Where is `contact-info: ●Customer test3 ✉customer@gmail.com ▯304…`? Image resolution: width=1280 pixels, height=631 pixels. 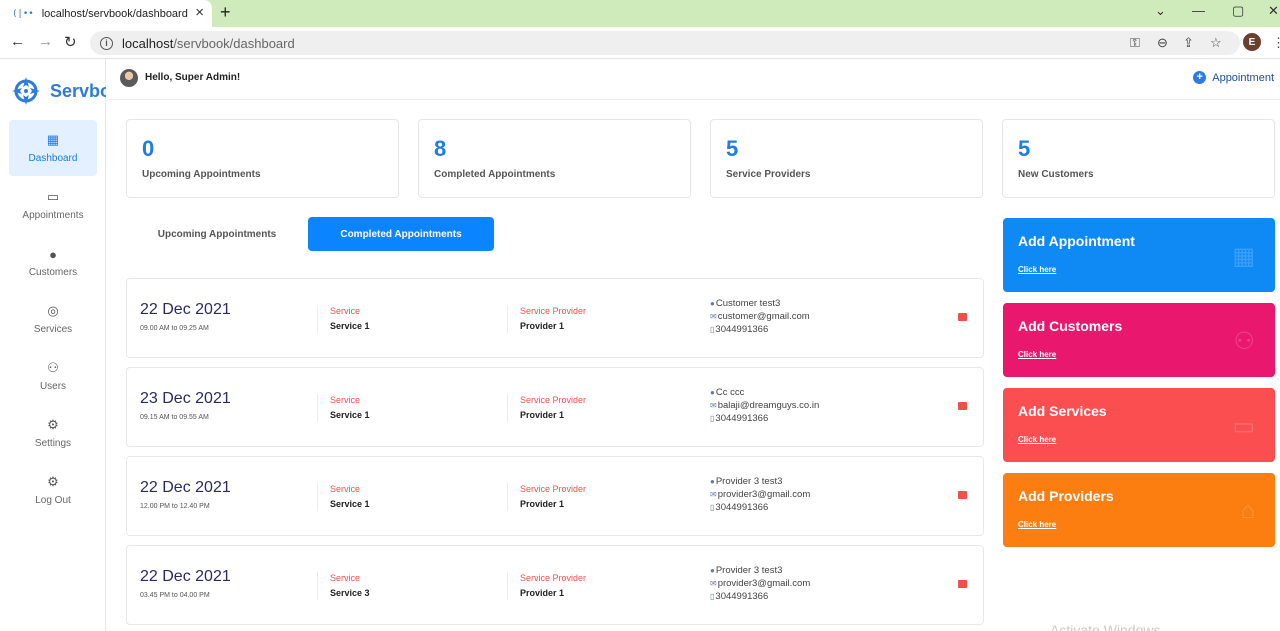
contact-info: ●Customer test3 ✉customer@gmail.com ▯304… is located at coordinates (760, 316).